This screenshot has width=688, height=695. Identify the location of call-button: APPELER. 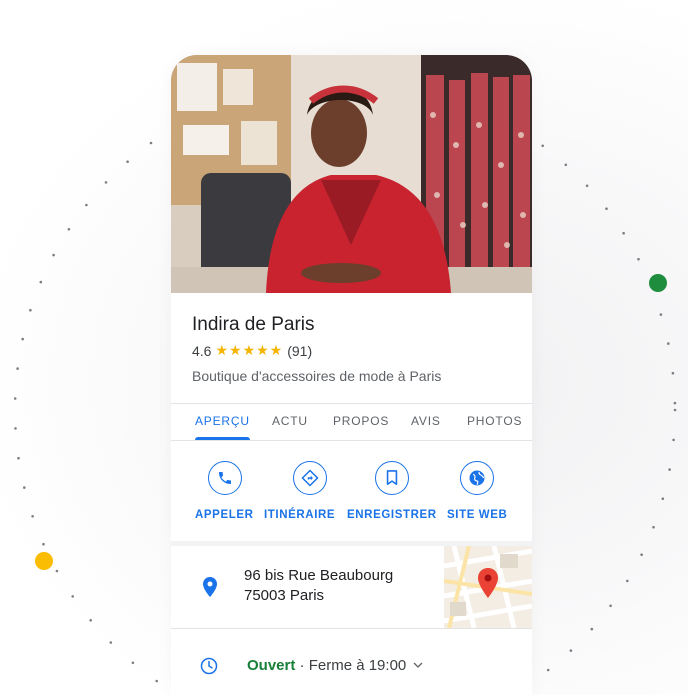
(224, 491).